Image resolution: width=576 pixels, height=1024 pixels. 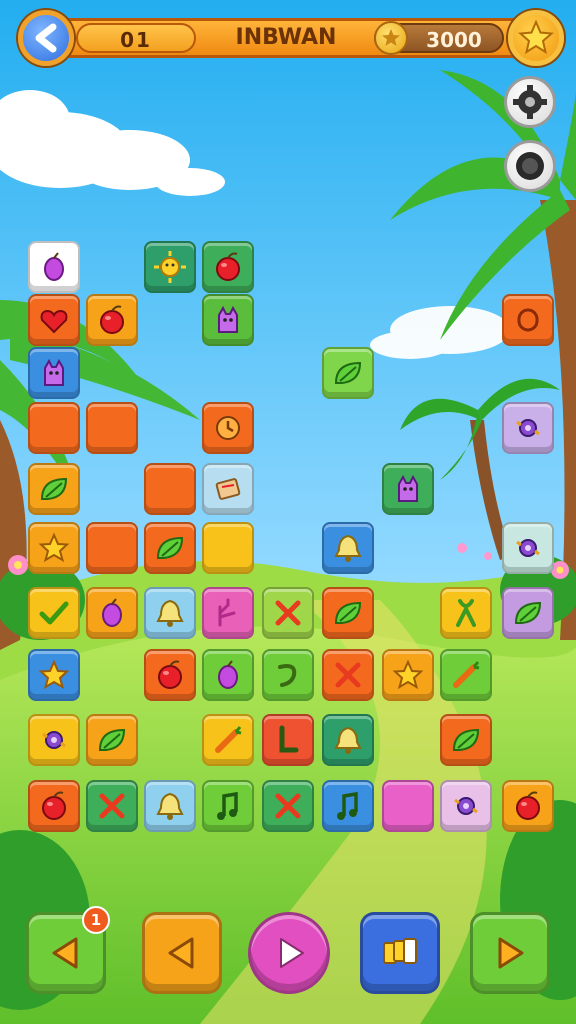 I want to click on arrow-right-icon, so click(x=511, y=953).